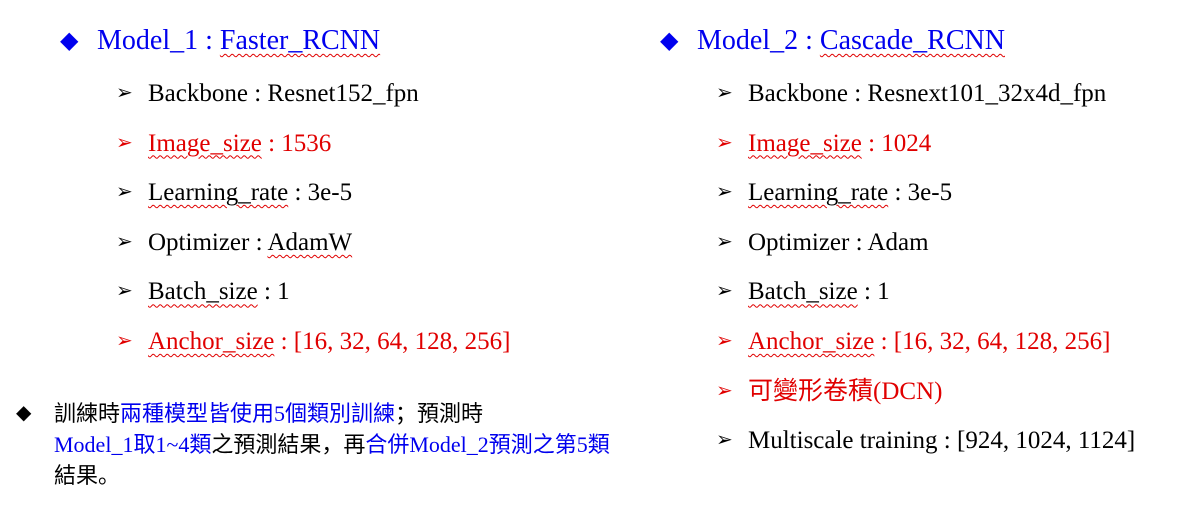 This screenshot has height=506, width=1199. I want to click on param-value: Adam, so click(898, 242).